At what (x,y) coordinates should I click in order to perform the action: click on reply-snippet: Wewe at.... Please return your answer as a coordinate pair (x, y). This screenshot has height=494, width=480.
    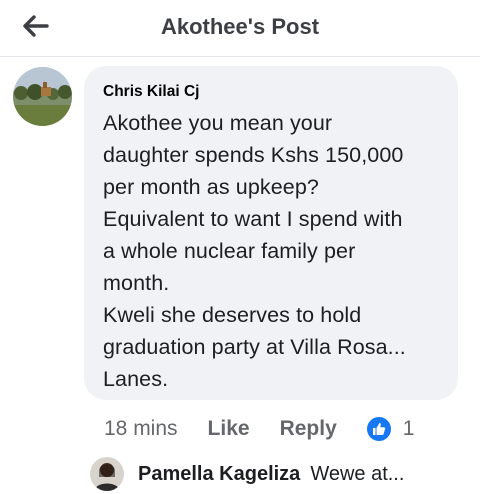
    Looking at the image, I should click on (357, 473).